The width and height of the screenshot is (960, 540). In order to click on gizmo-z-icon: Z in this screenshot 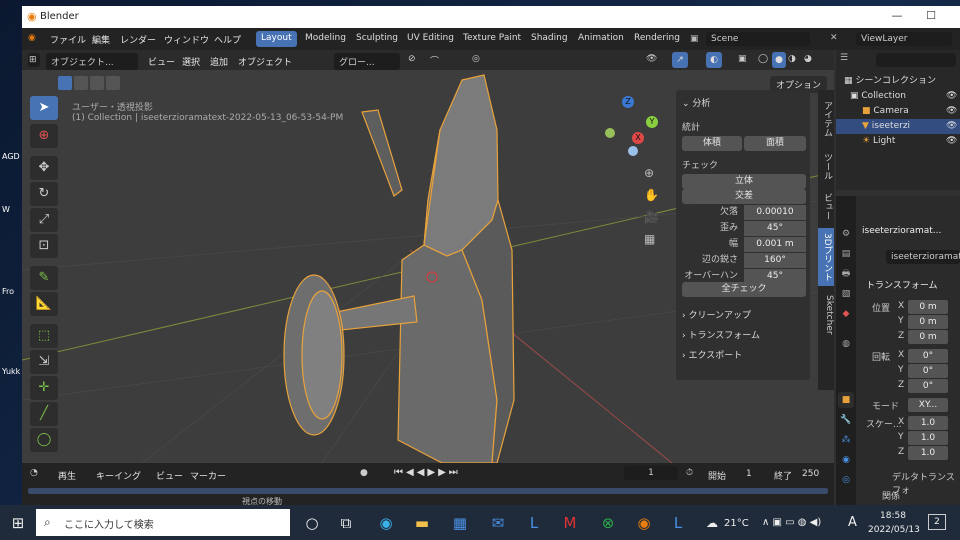, I will do `click(628, 102)`.